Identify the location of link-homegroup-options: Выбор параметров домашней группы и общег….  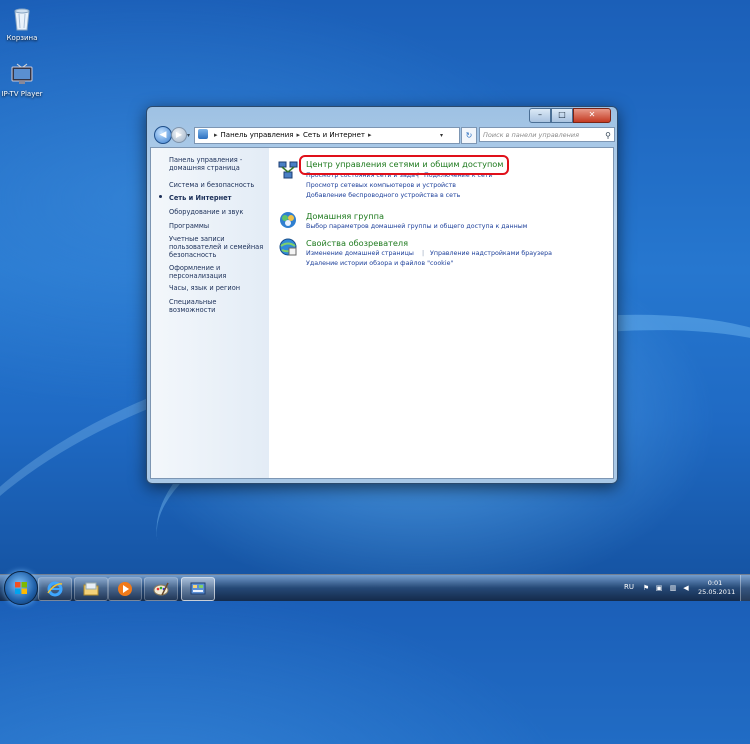
(416, 226).